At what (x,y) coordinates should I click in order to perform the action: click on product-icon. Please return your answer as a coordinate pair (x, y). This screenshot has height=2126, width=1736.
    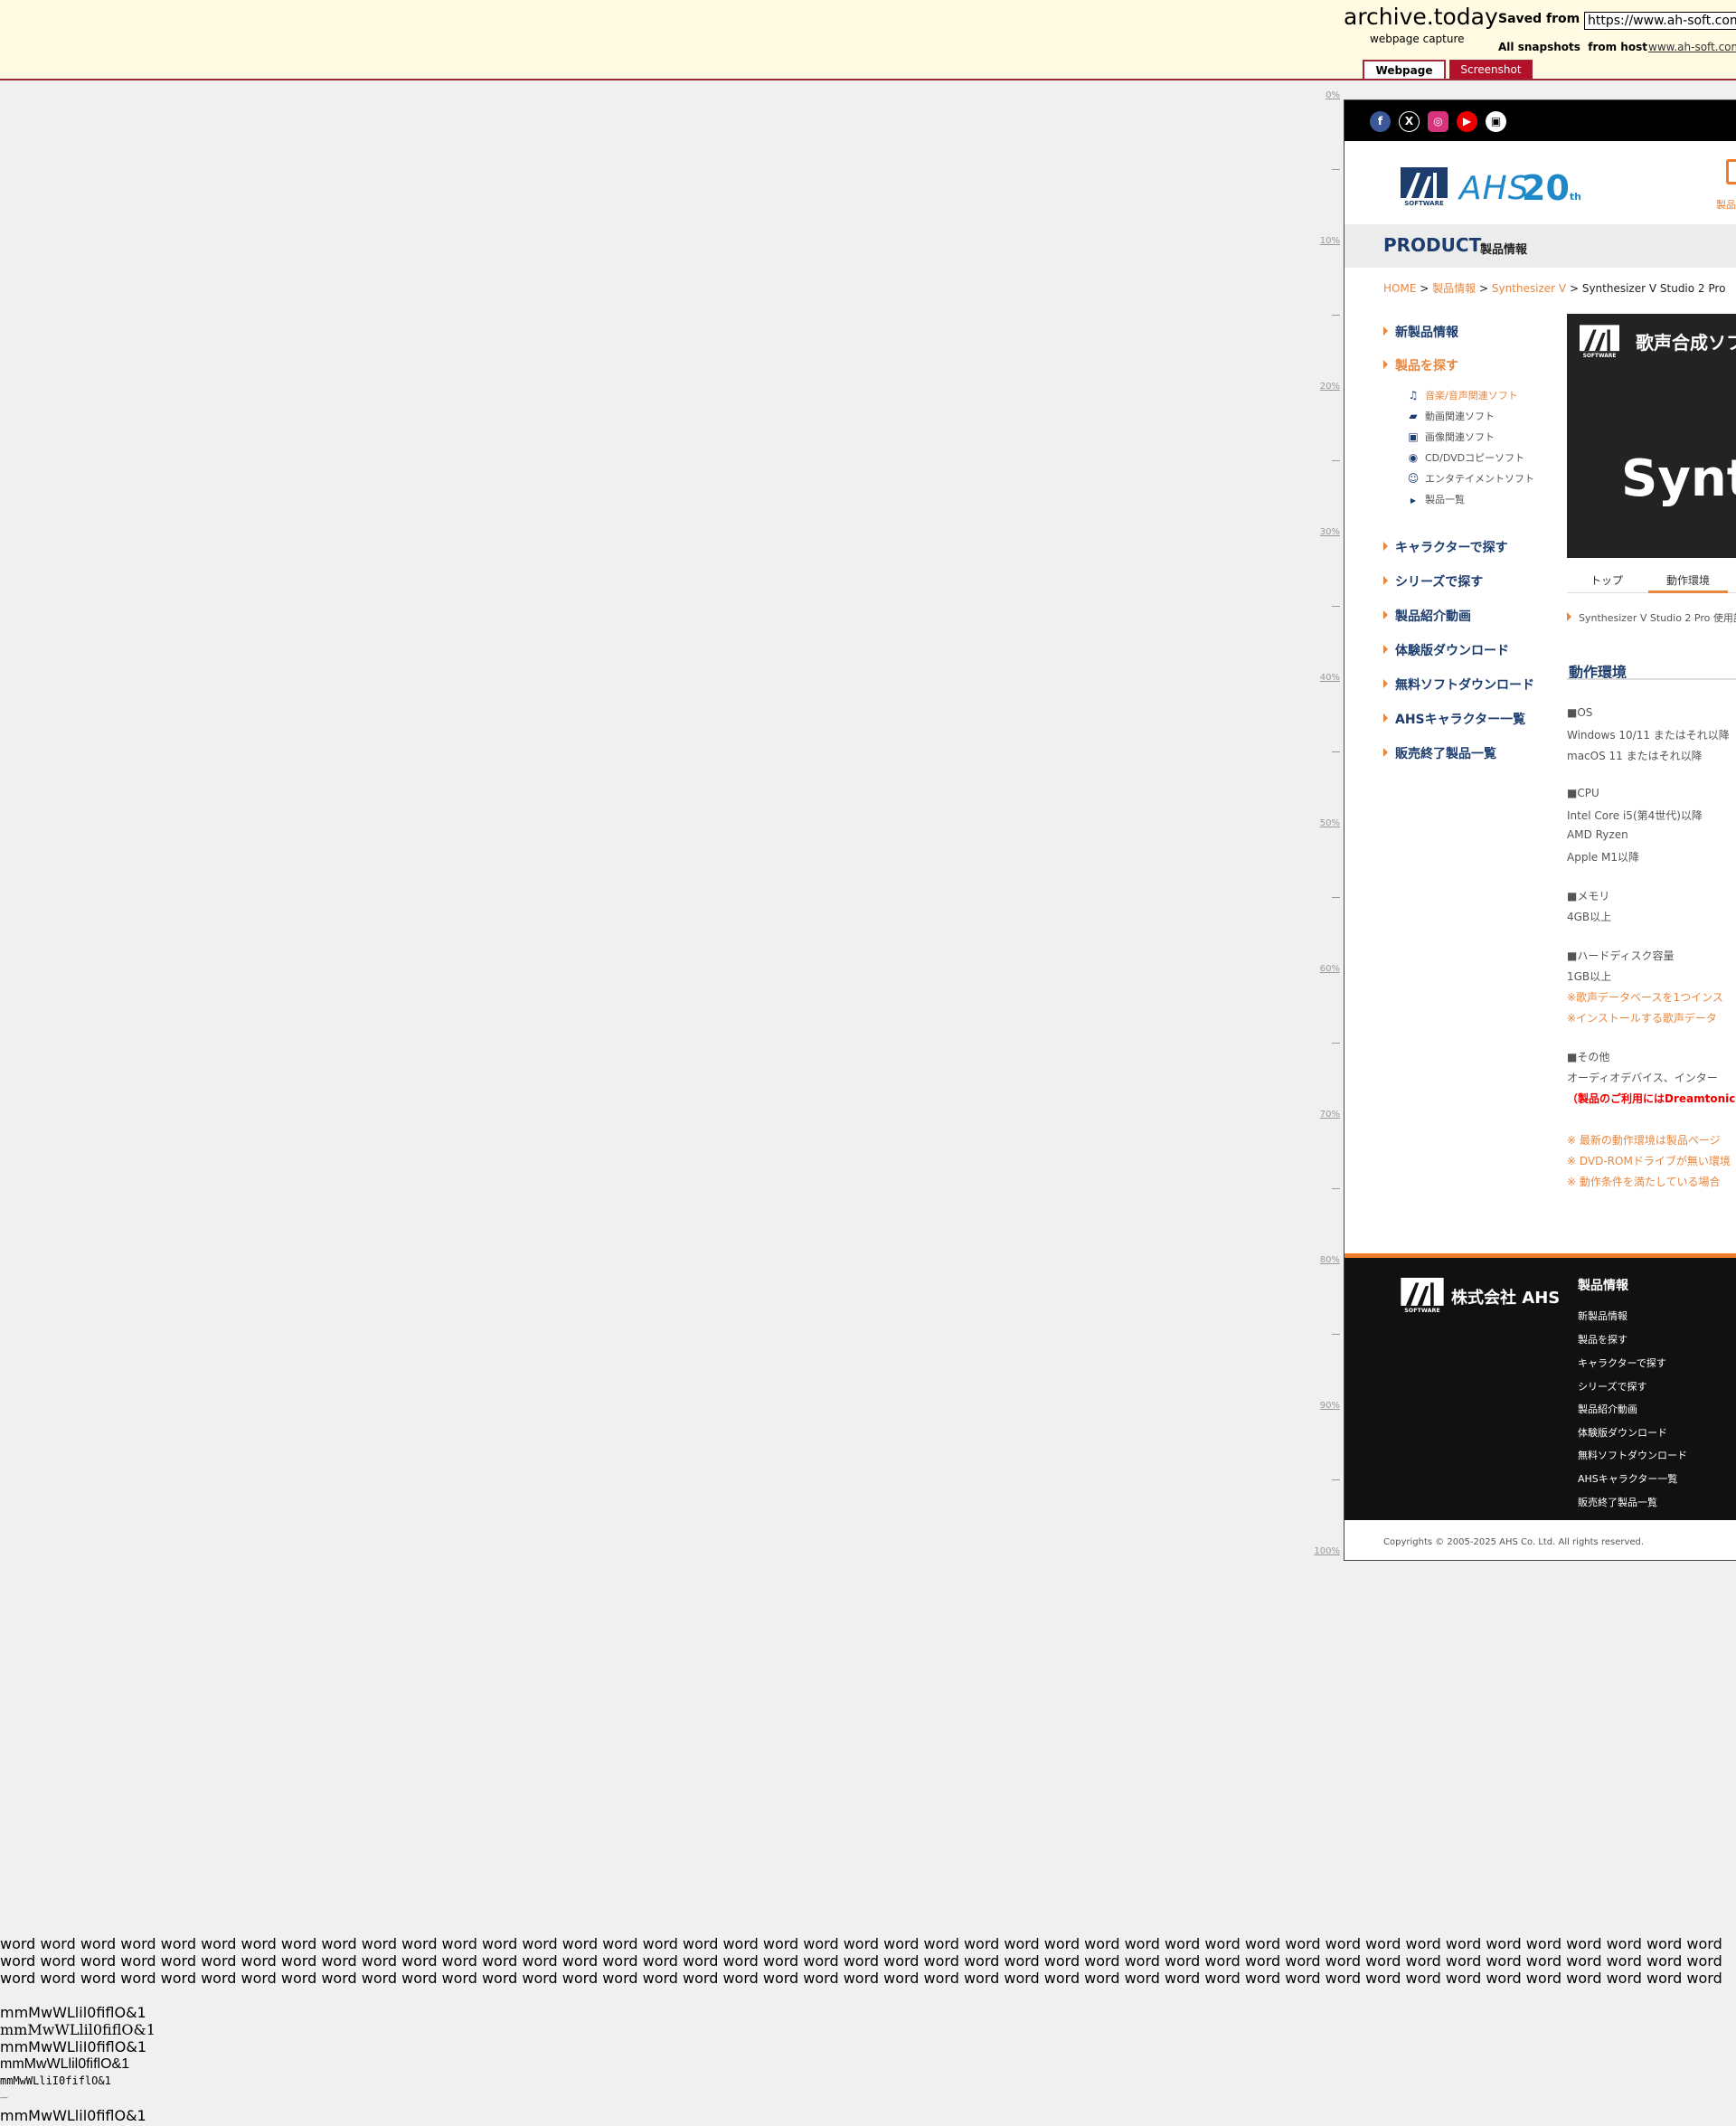
    Looking at the image, I should click on (1731, 171).